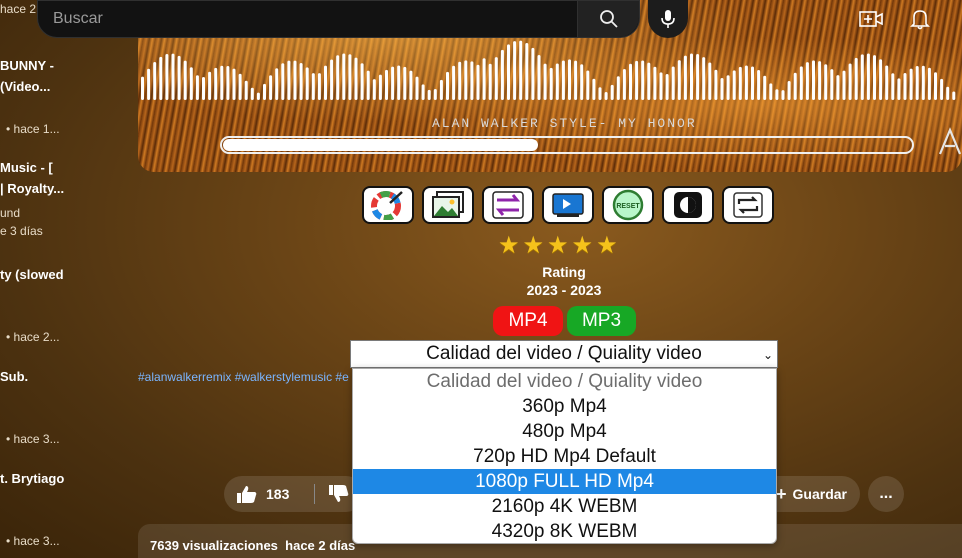 The width and height of the screenshot is (962, 558). Describe the element at coordinates (564, 431) in the screenshot. I see `quality-option: 480p Mp4` at that location.